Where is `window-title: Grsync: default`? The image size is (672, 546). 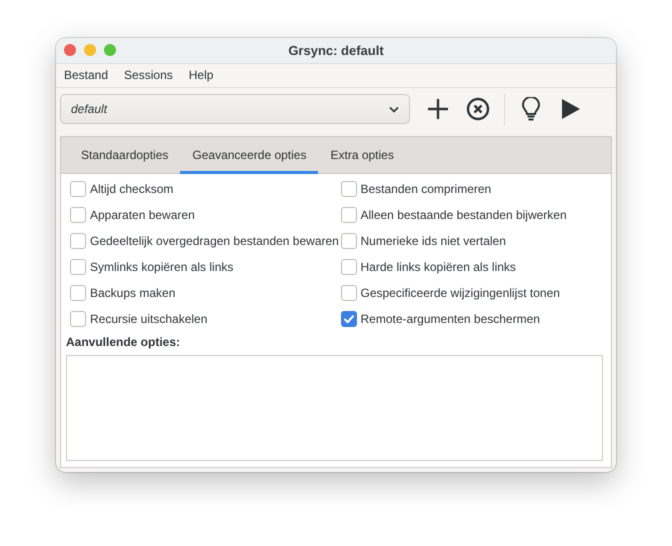
window-title: Grsync: default is located at coordinates (336, 50).